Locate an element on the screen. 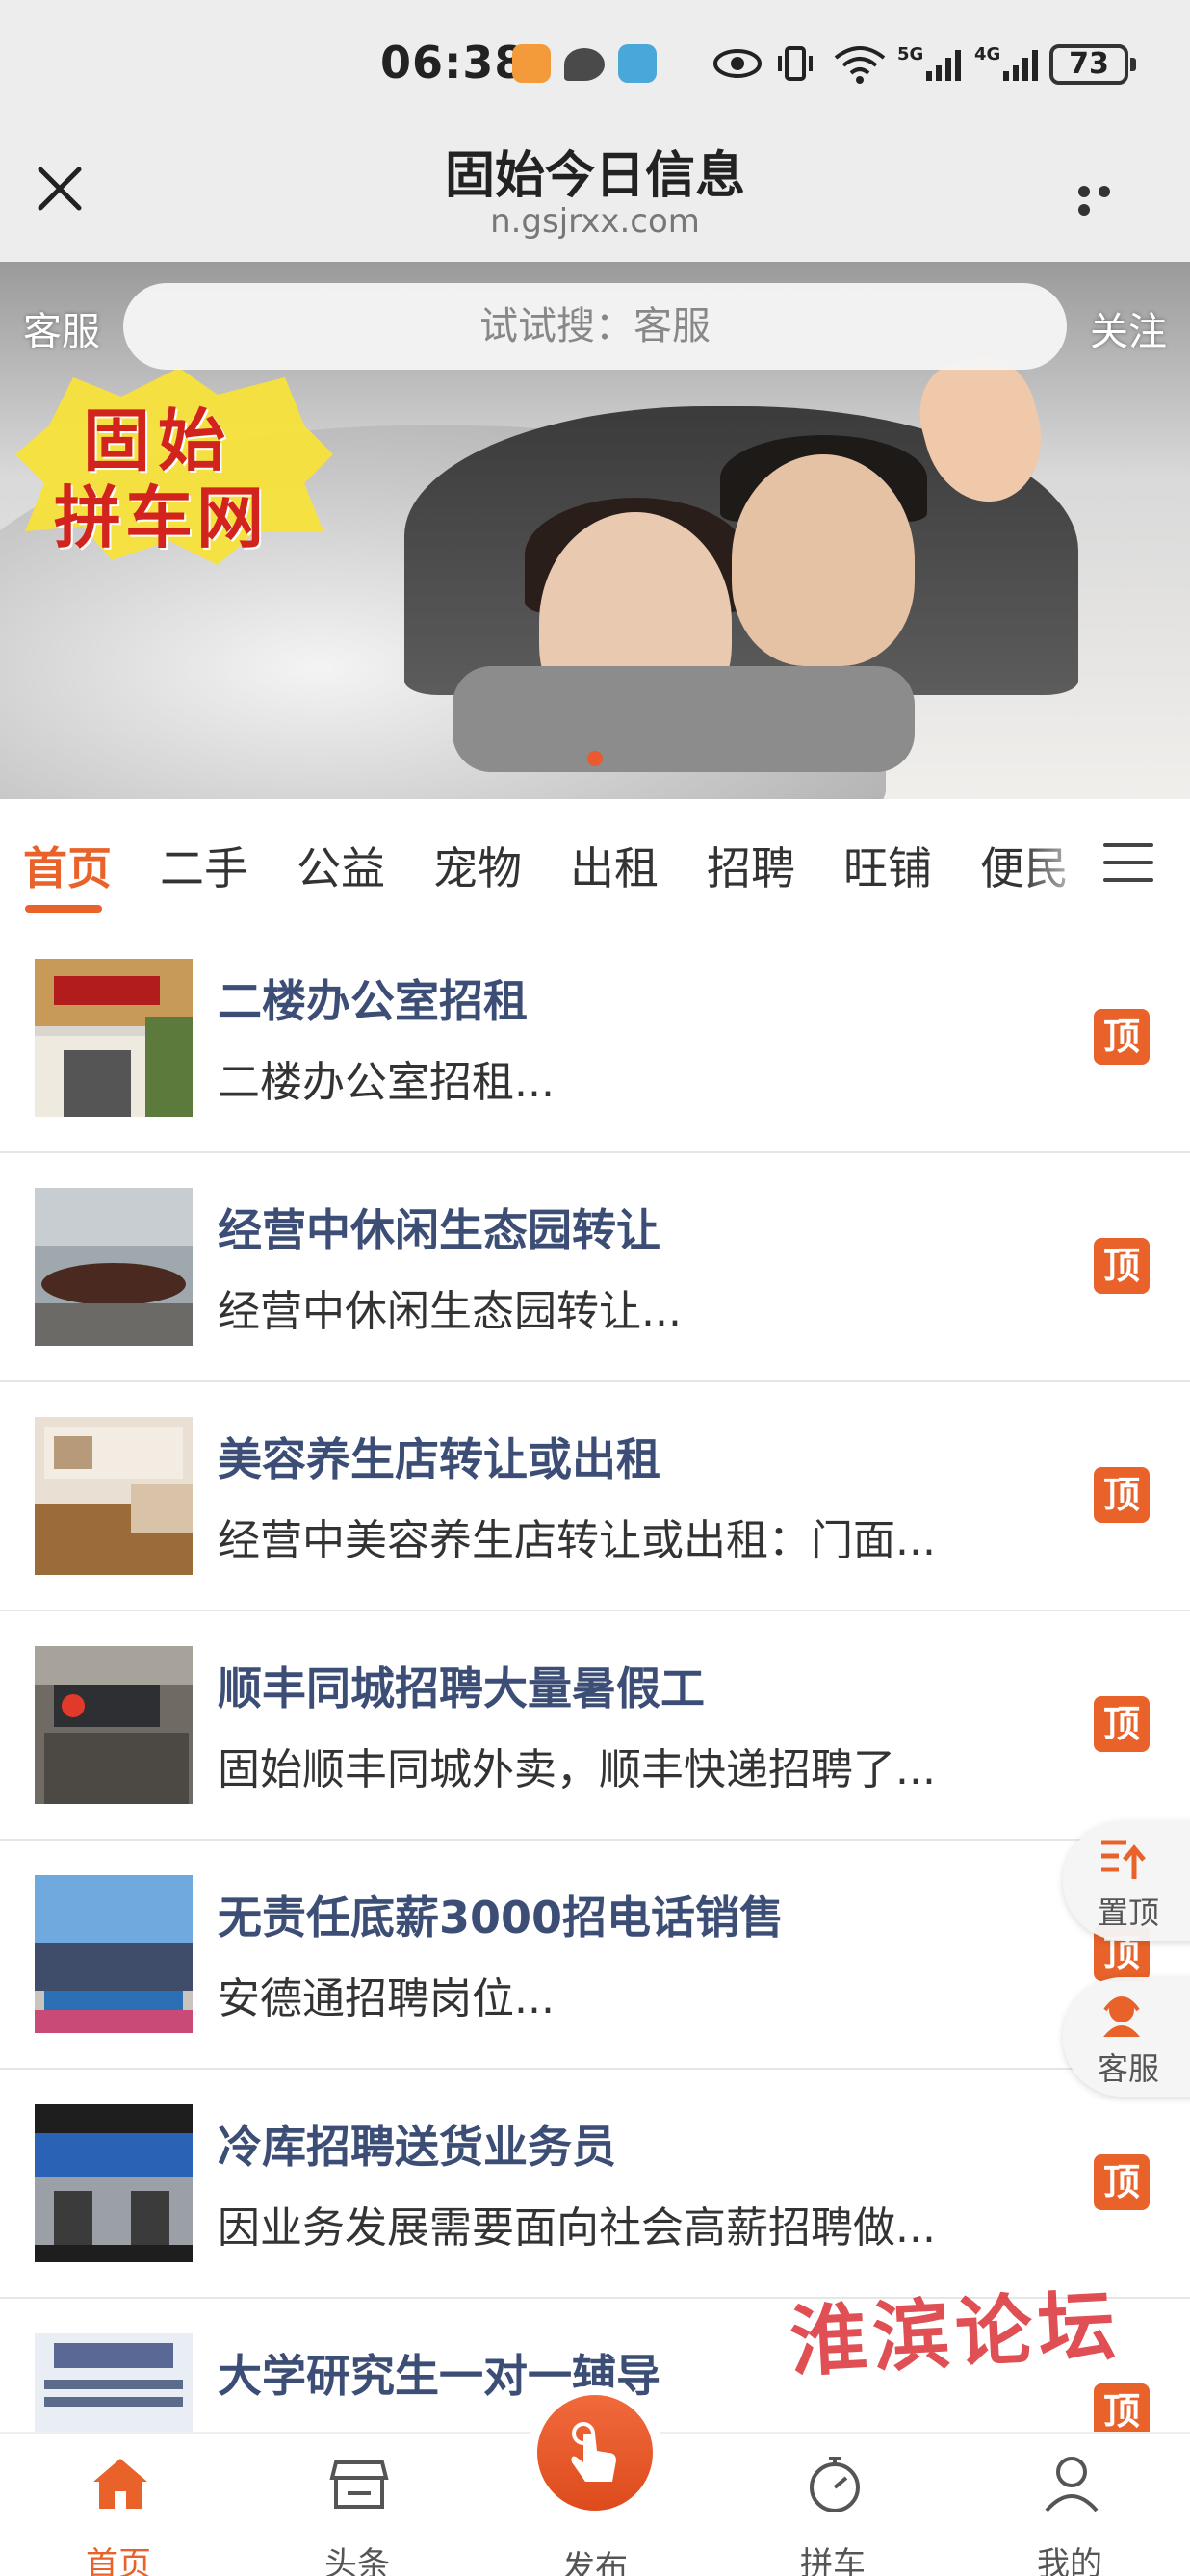  title-bar: 固始今日信息 n.gsjrxx.com is located at coordinates (595, 199).